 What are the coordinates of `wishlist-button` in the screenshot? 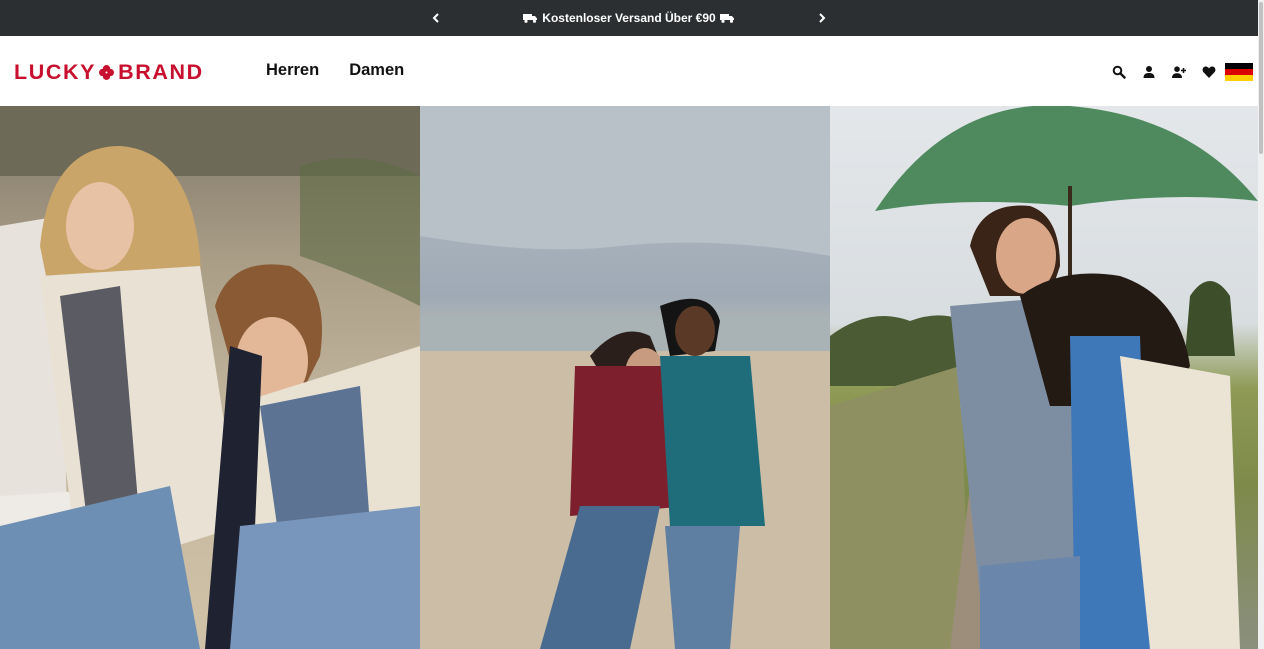 It's located at (1209, 72).